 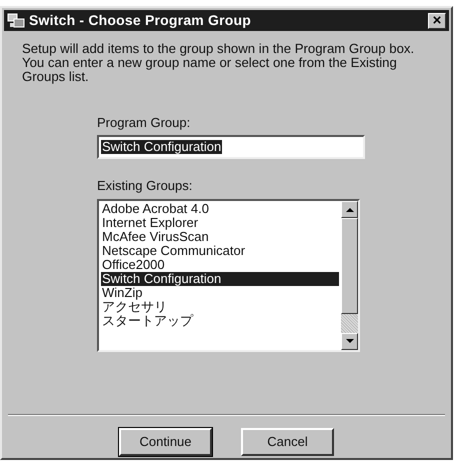 What do you see at coordinates (145, 186) in the screenshot?
I see `list-label: Existing Groups:` at bounding box center [145, 186].